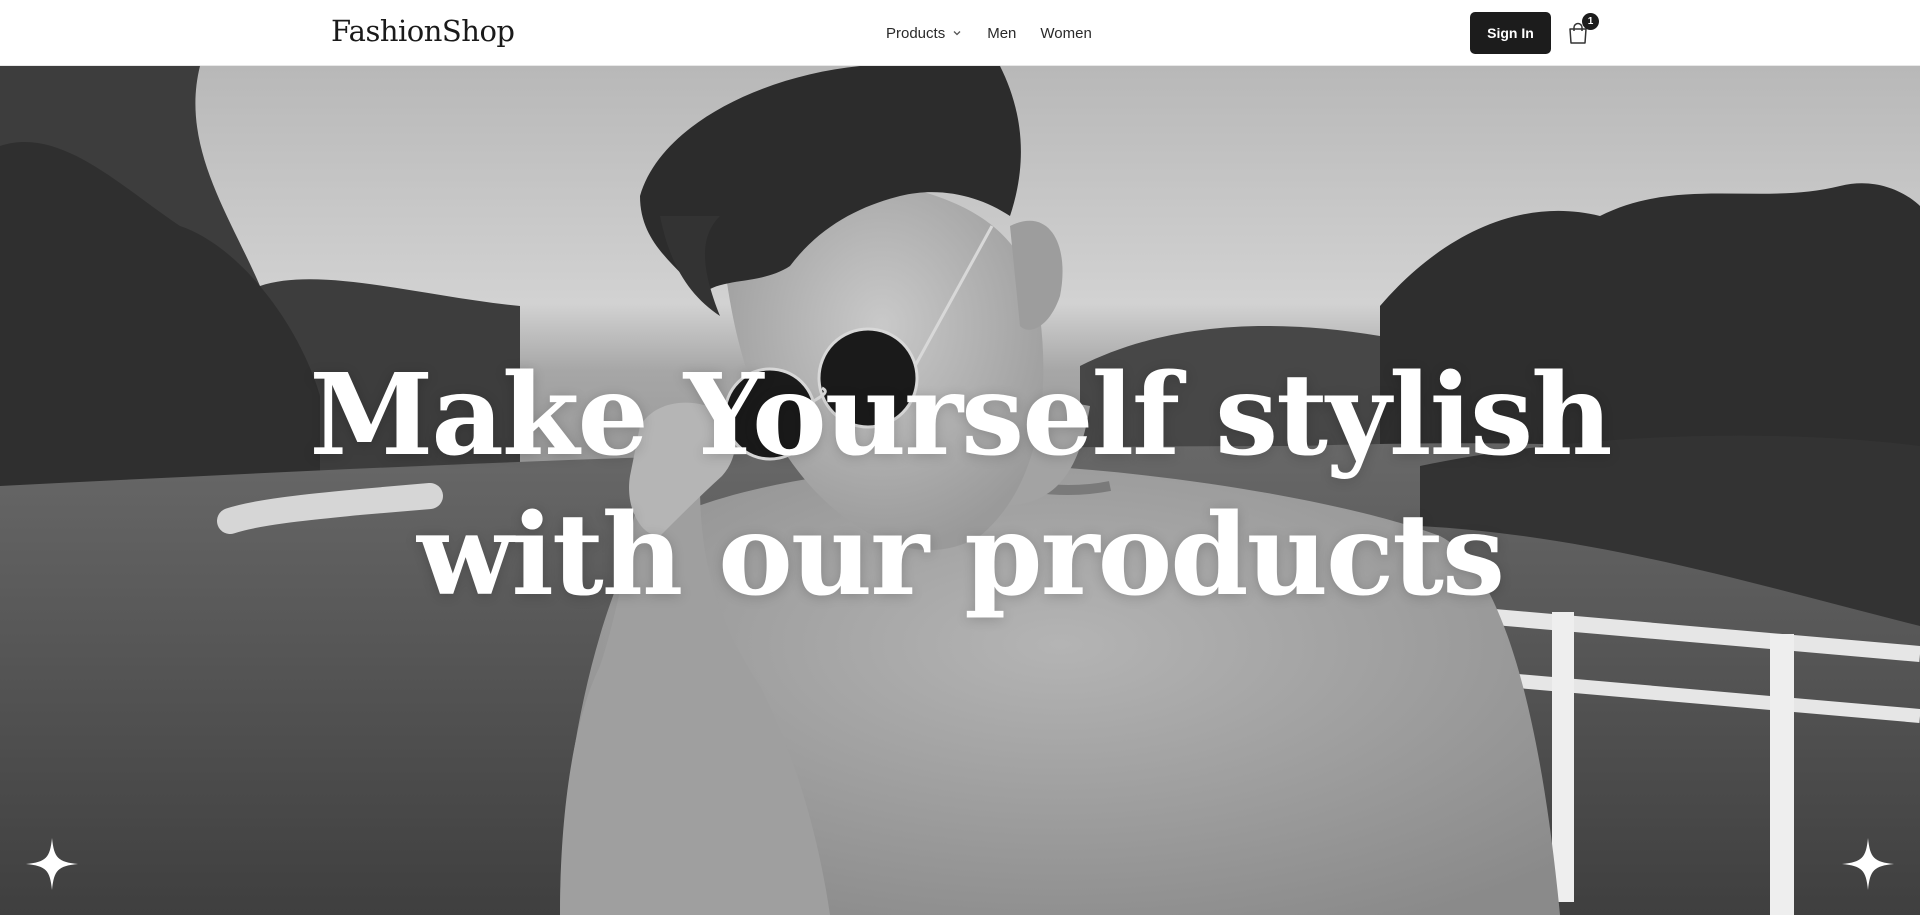 This screenshot has height=915, width=1920. I want to click on main-nav: Products Men Women, so click(989, 33).